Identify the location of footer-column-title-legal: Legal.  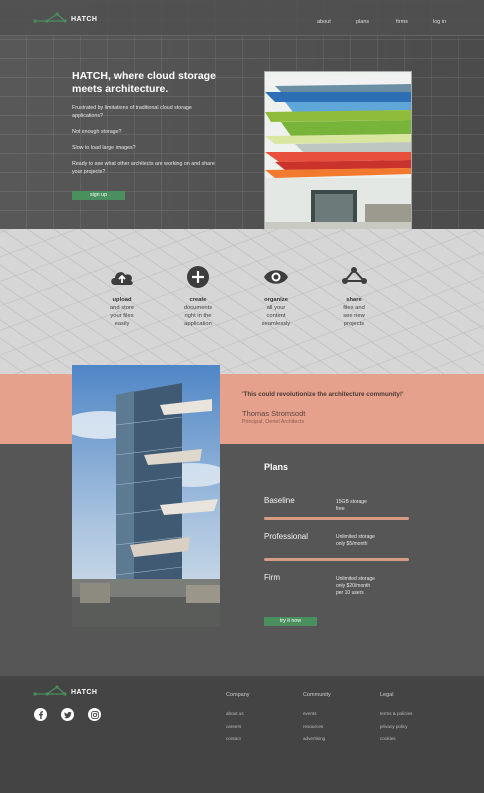
(387, 695).